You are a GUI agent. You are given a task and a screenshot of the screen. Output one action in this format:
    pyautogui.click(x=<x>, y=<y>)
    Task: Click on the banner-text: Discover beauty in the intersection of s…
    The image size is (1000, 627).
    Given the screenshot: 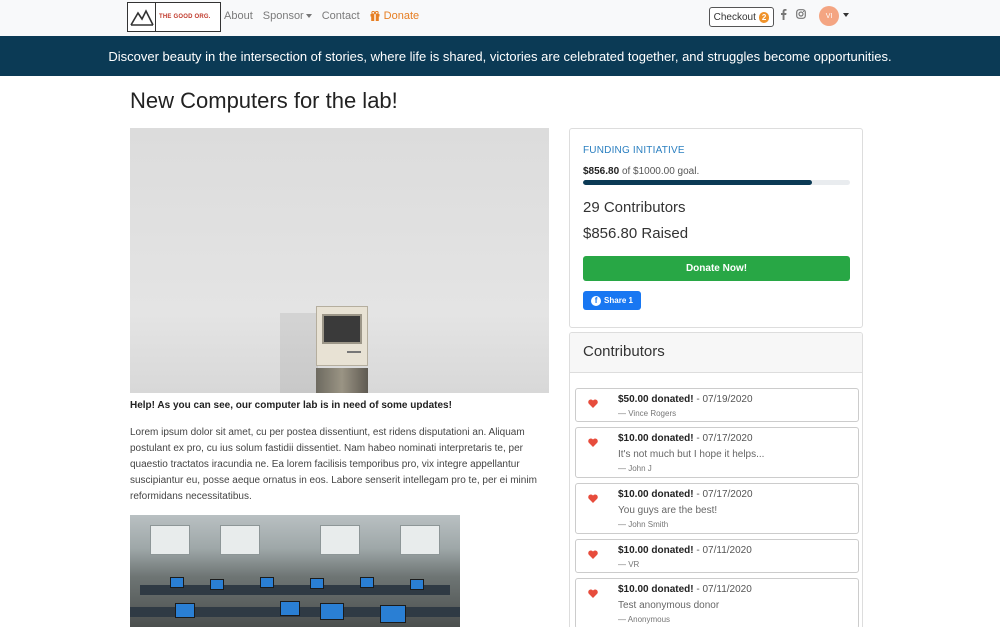 What is the action you would take?
    pyautogui.click(x=500, y=56)
    